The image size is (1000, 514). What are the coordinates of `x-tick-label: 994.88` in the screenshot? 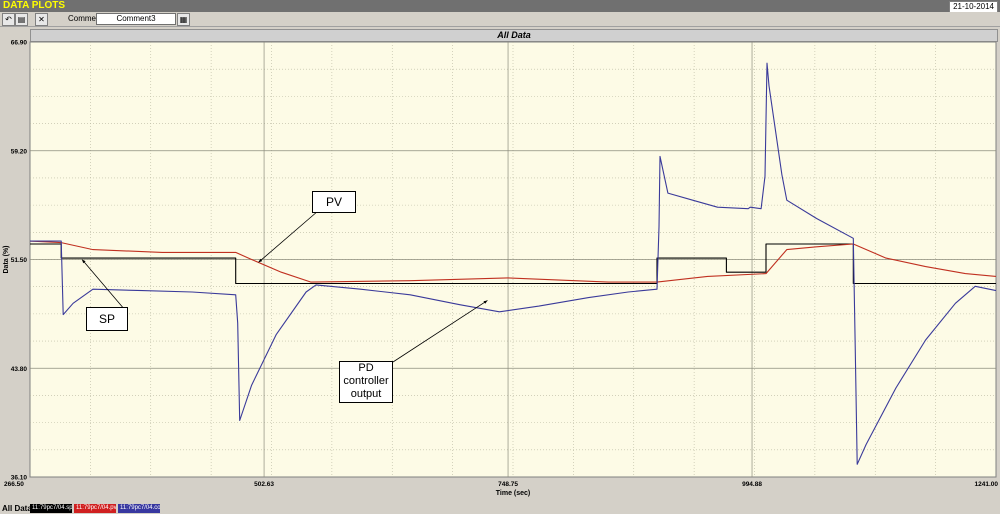 It's located at (752, 484).